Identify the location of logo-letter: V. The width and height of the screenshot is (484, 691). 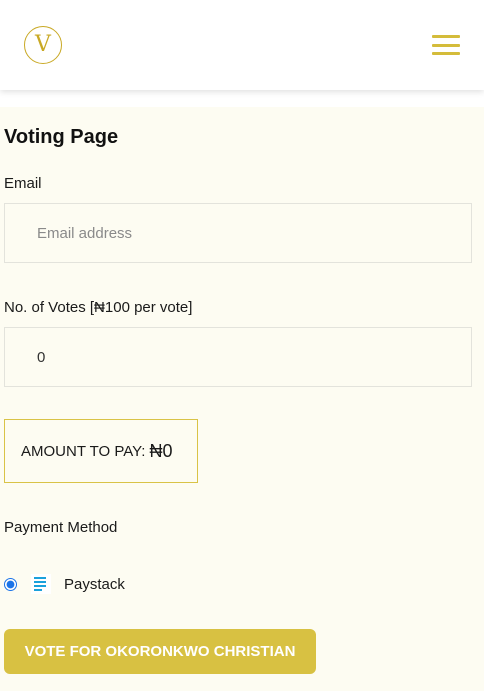
(43, 44).